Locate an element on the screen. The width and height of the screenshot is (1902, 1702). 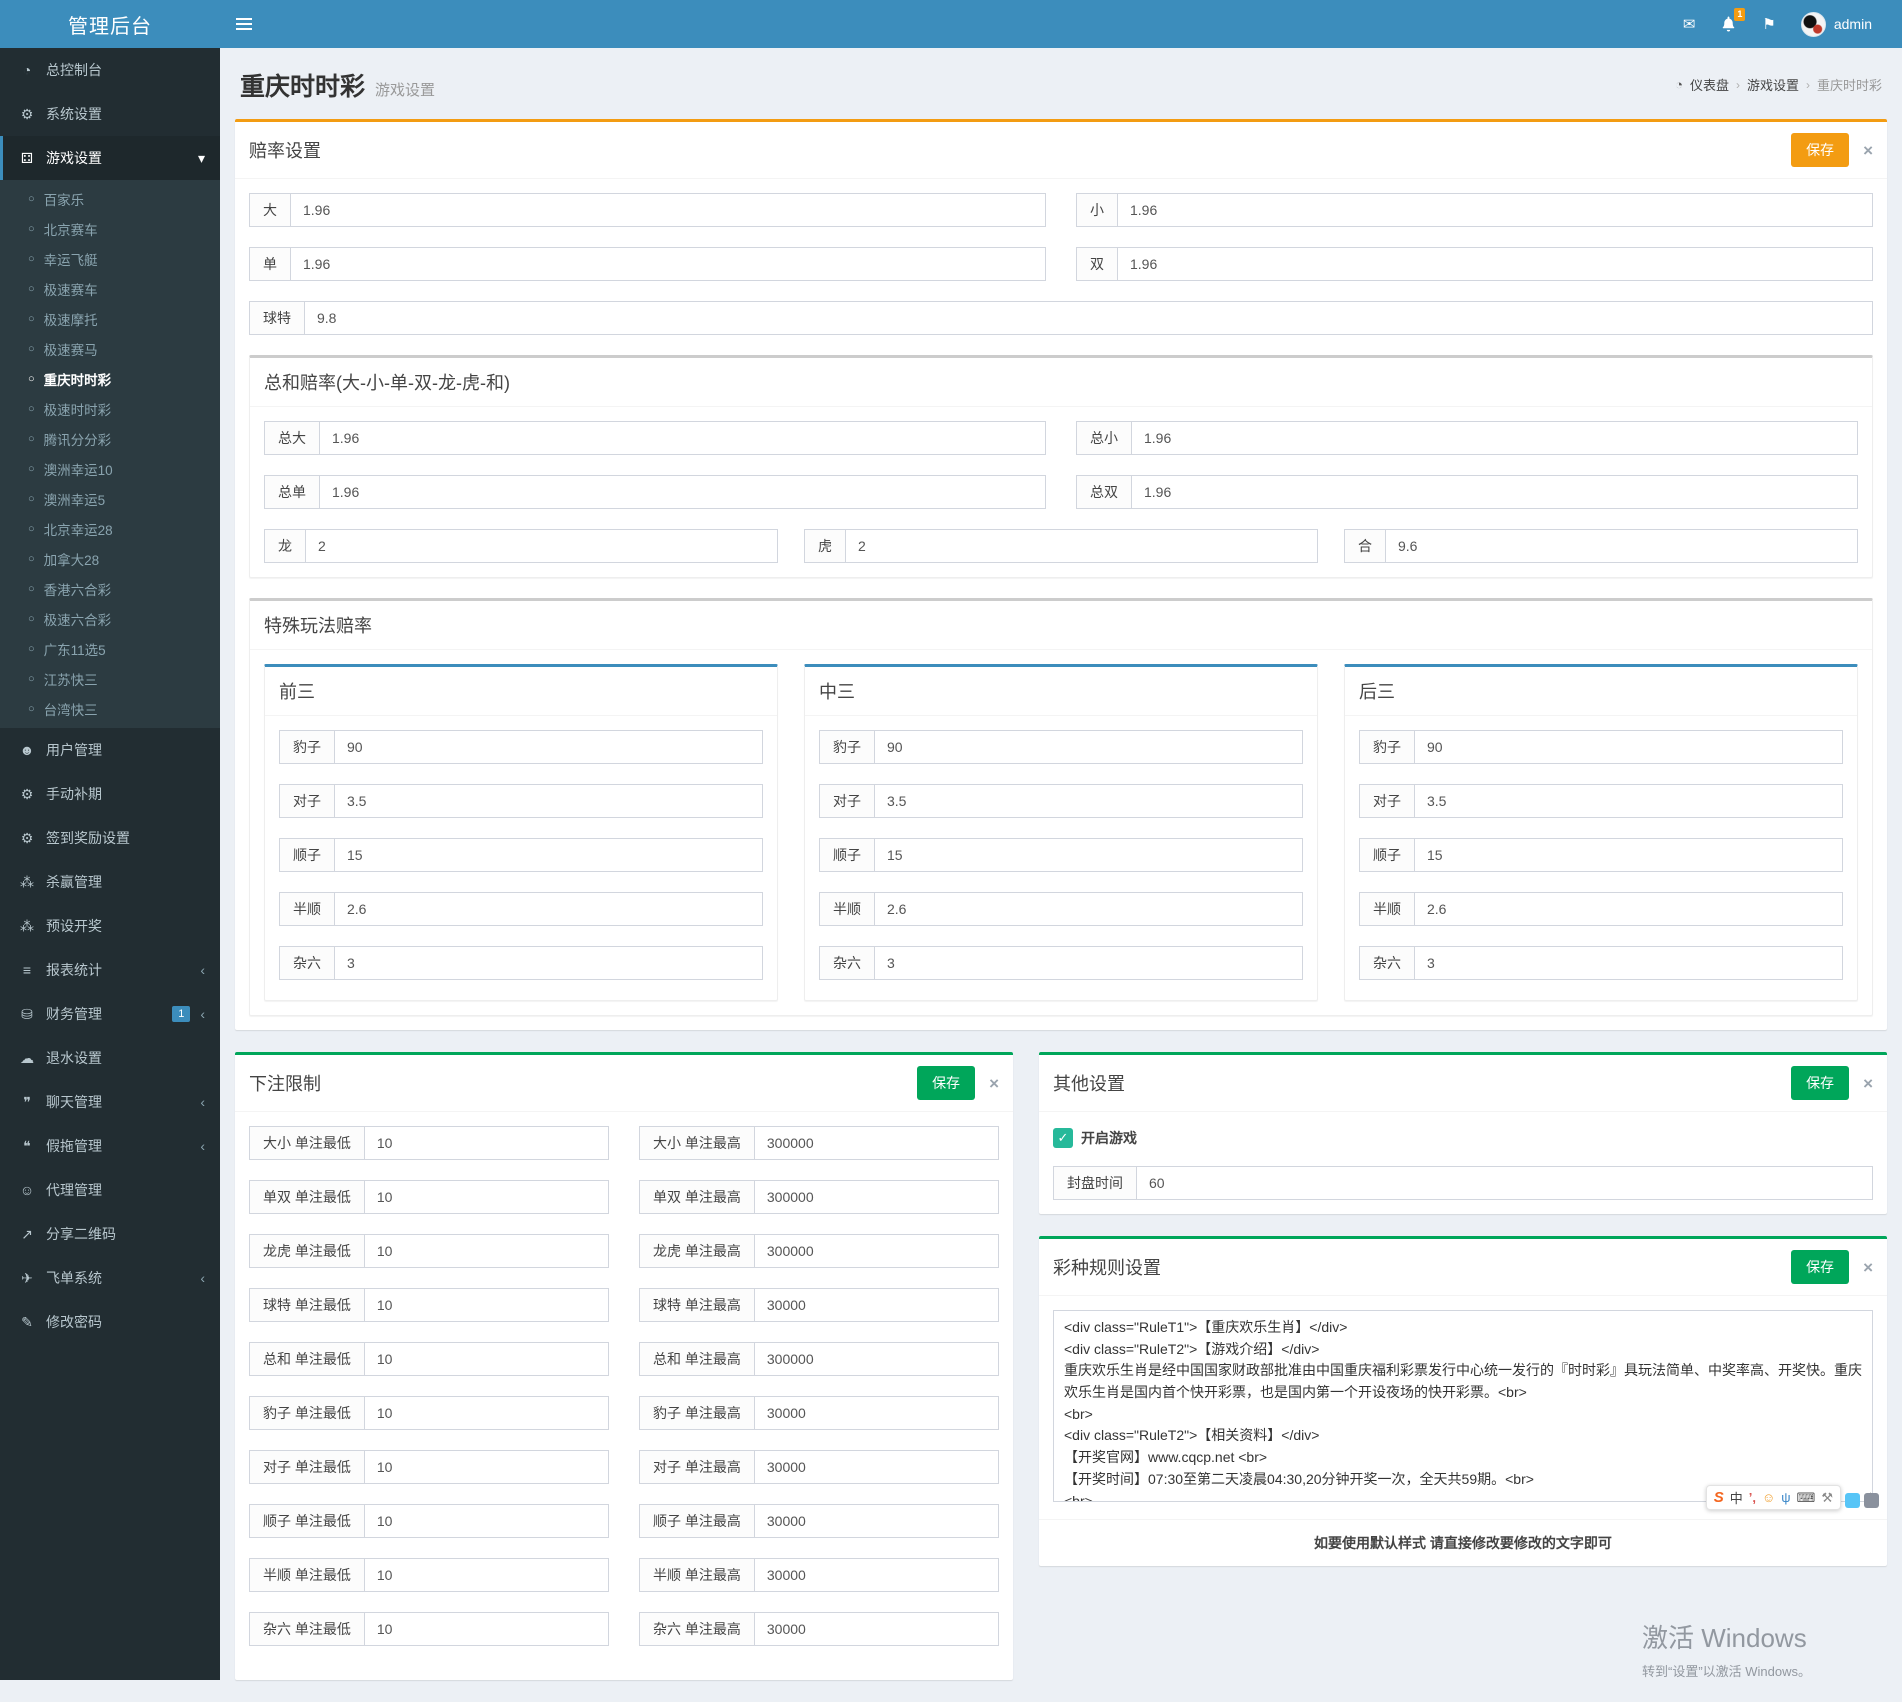
sidebar-item-cubes-7: ⁂ 预设开奖 is located at coordinates (110, 926).